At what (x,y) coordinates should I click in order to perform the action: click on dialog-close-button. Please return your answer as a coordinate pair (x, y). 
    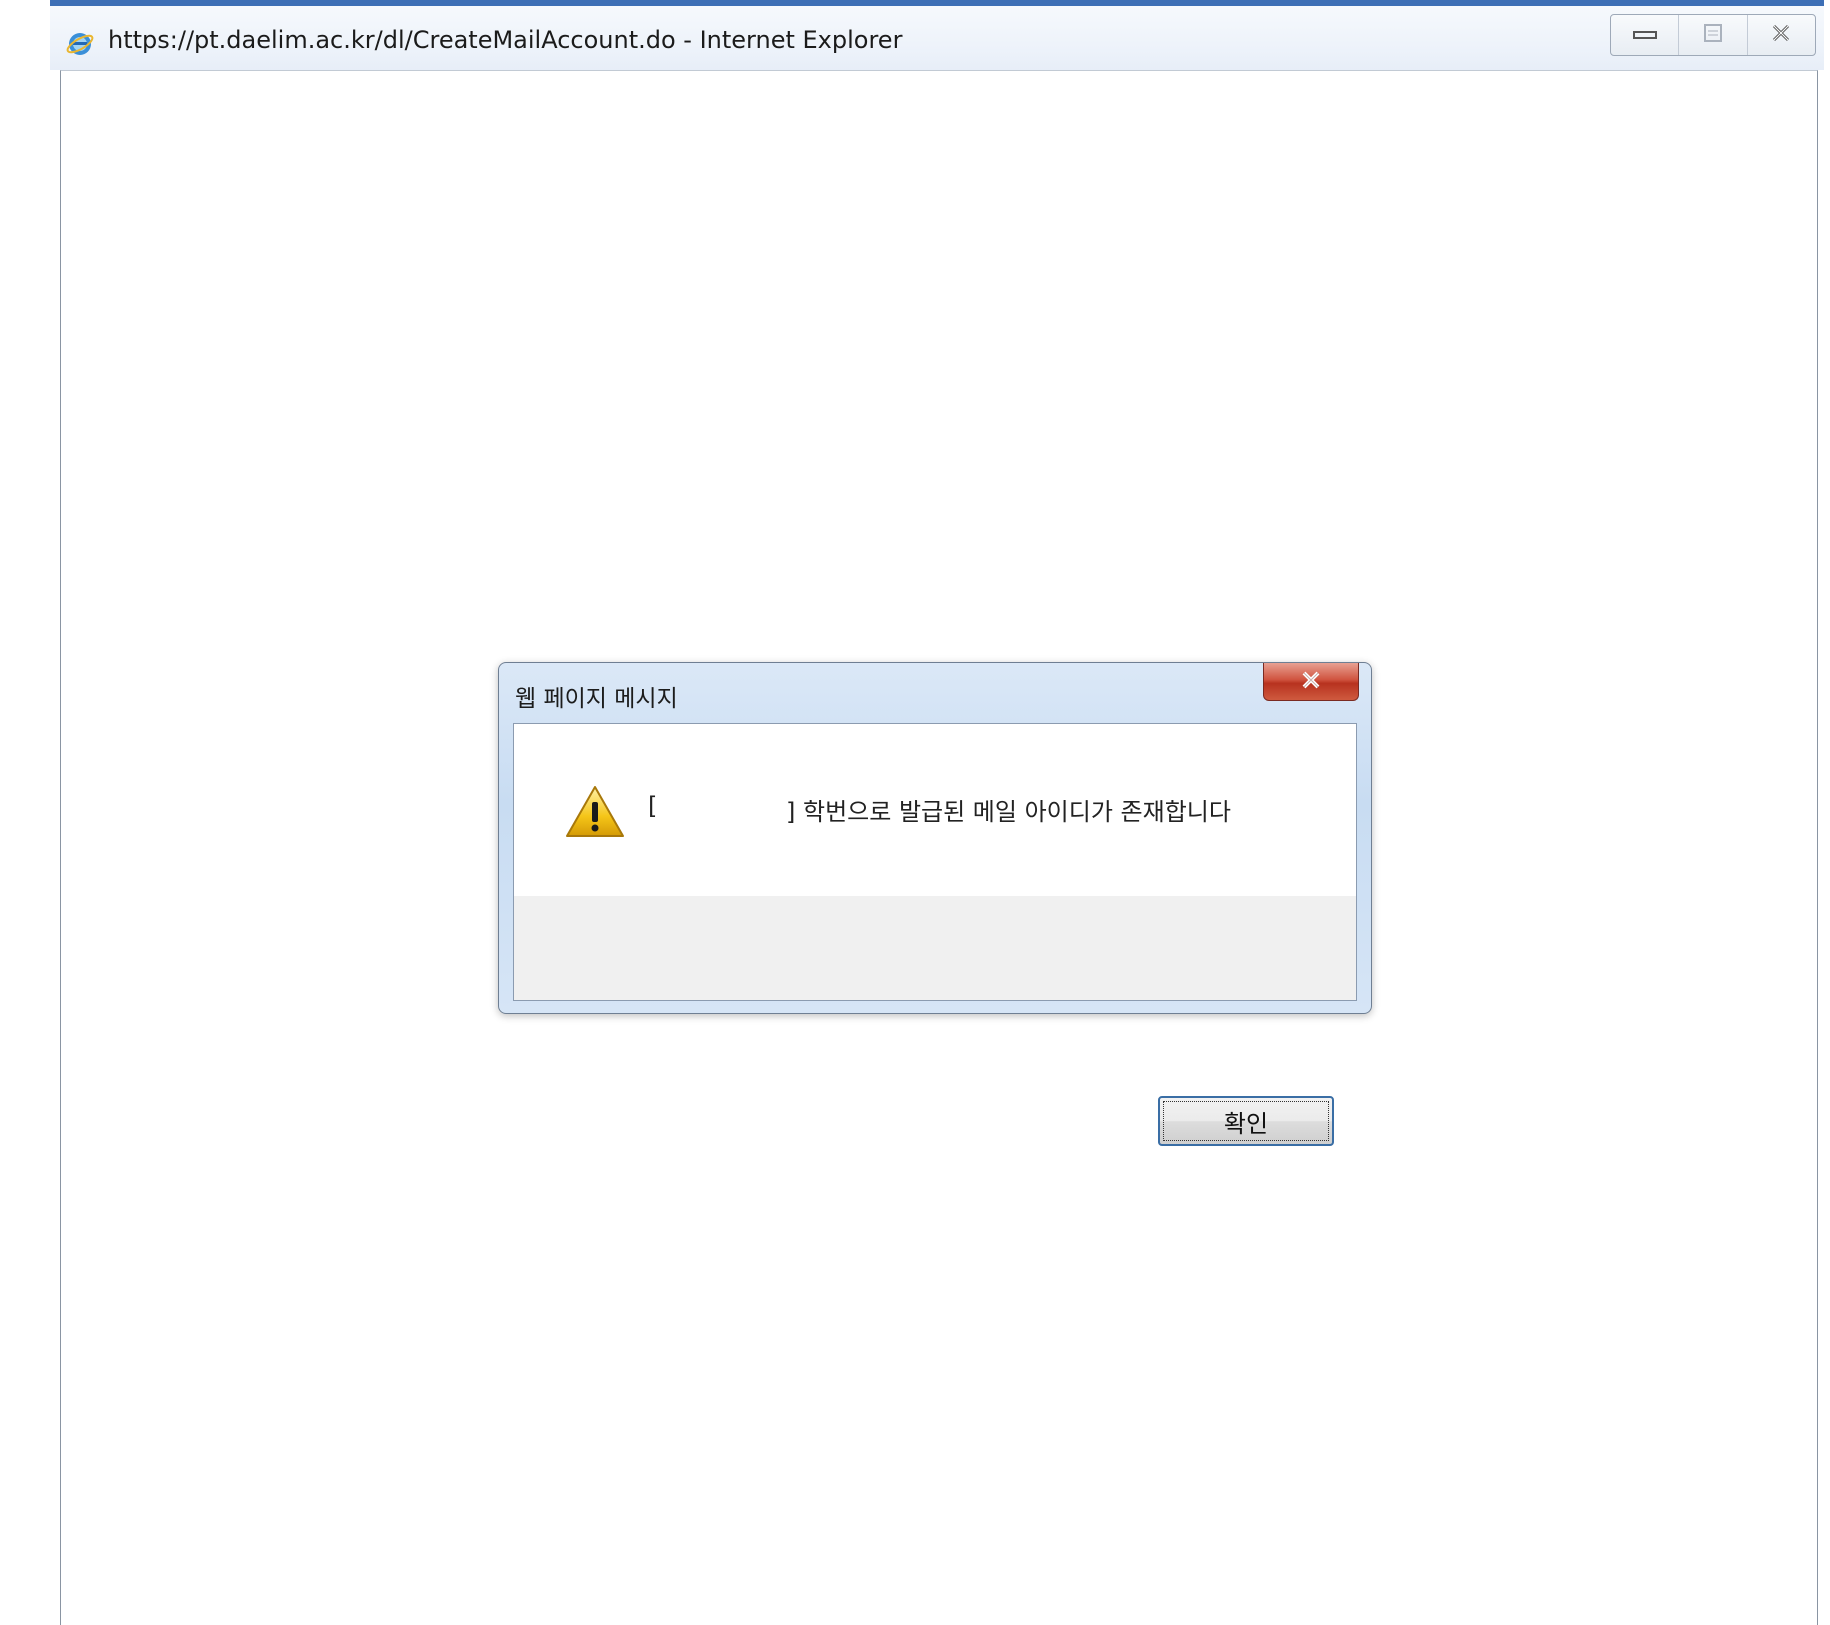
    Looking at the image, I should click on (1311, 682).